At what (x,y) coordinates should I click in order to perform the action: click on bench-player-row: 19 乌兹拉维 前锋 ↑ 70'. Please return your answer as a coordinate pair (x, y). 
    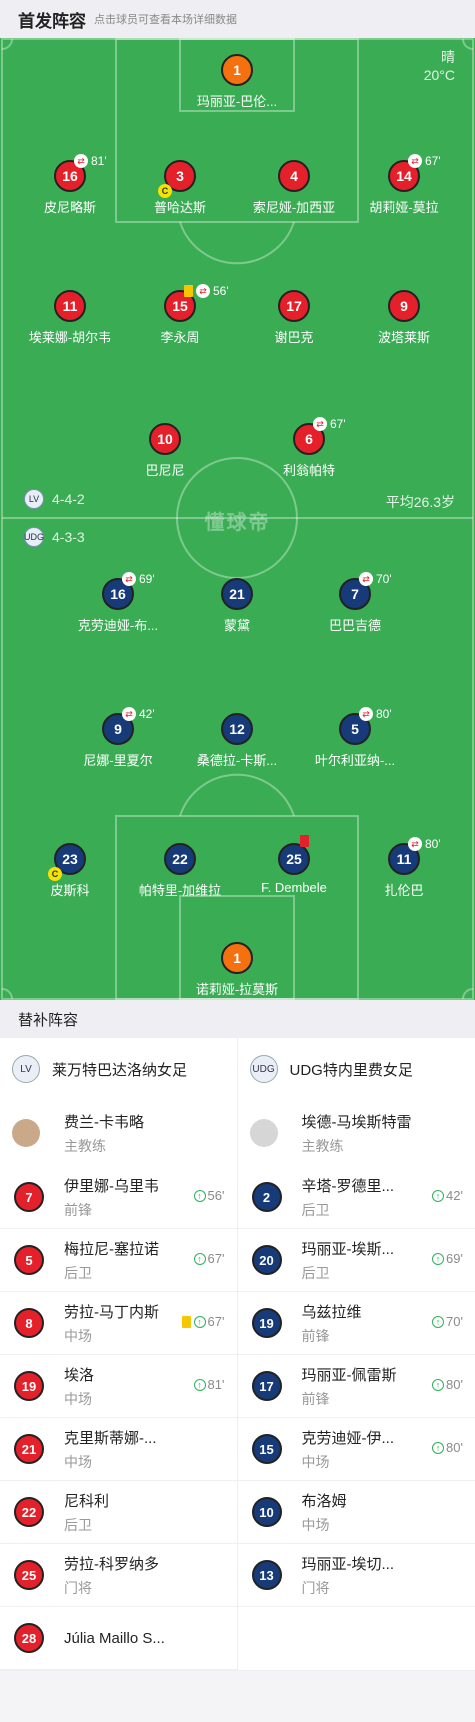
    Looking at the image, I should click on (356, 1323).